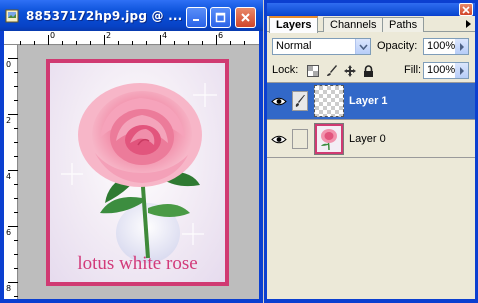 Image resolution: width=478 pixels, height=303 pixels. I want to click on fill-slider-arrow-icon, so click(461, 70).